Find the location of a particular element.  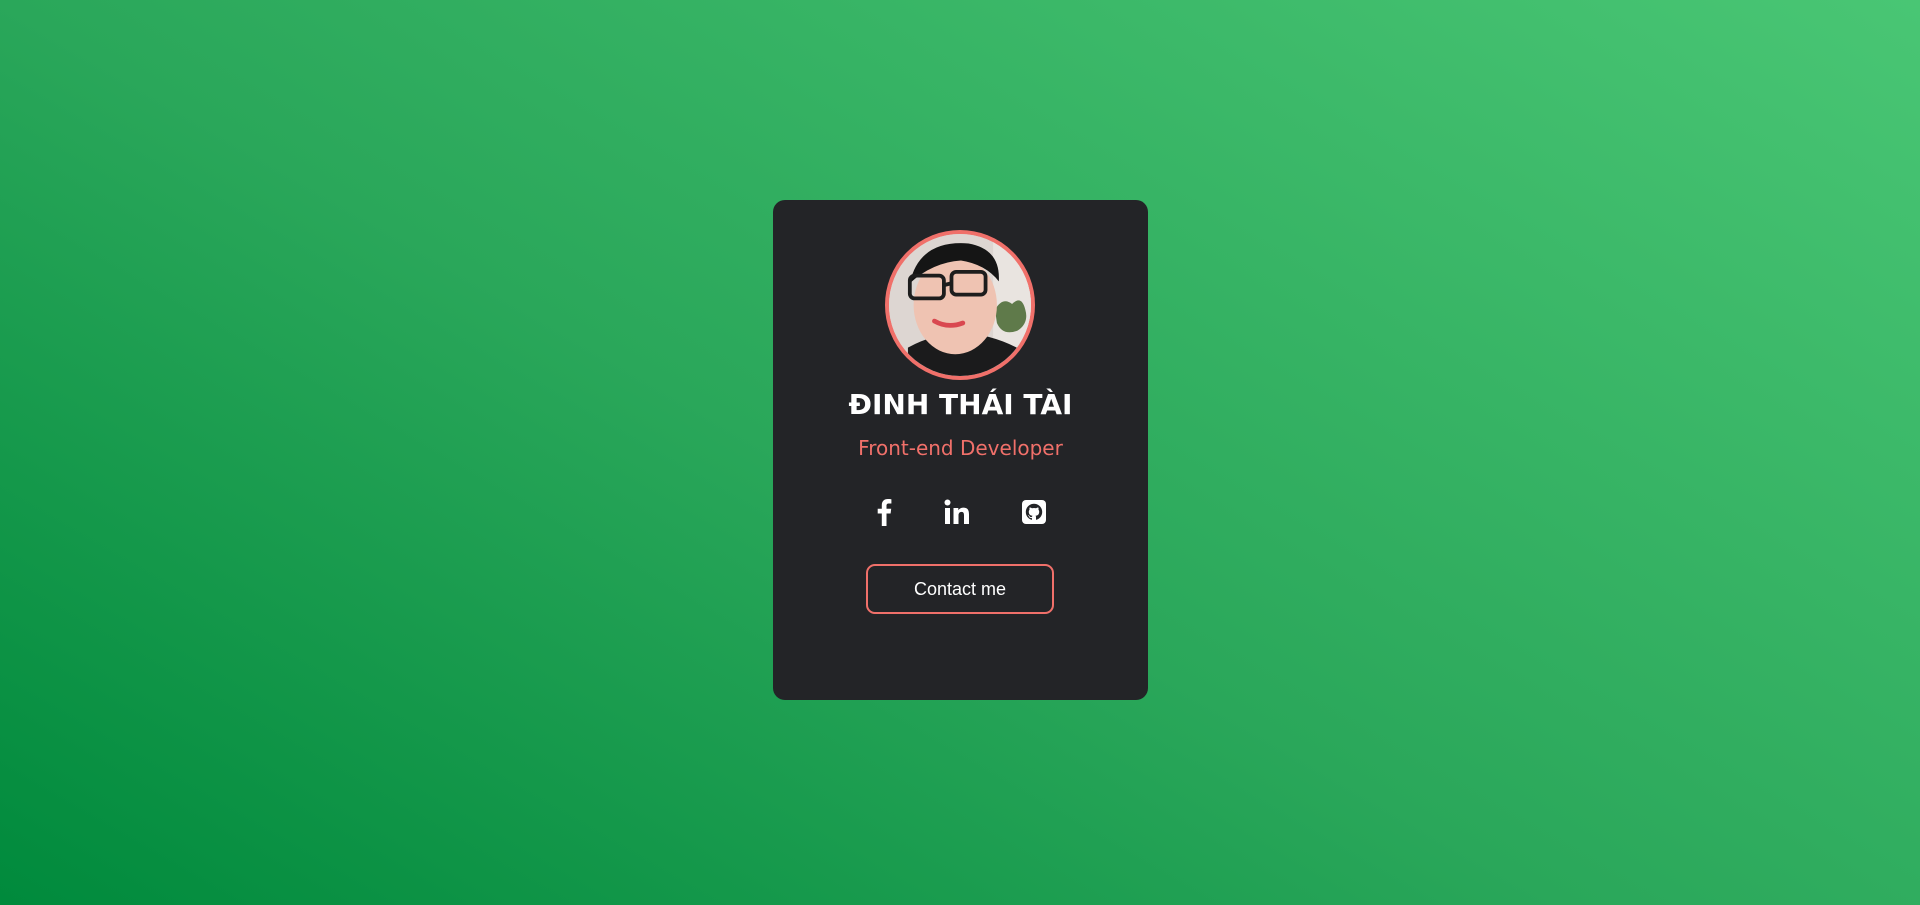

avatar is located at coordinates (960, 305).